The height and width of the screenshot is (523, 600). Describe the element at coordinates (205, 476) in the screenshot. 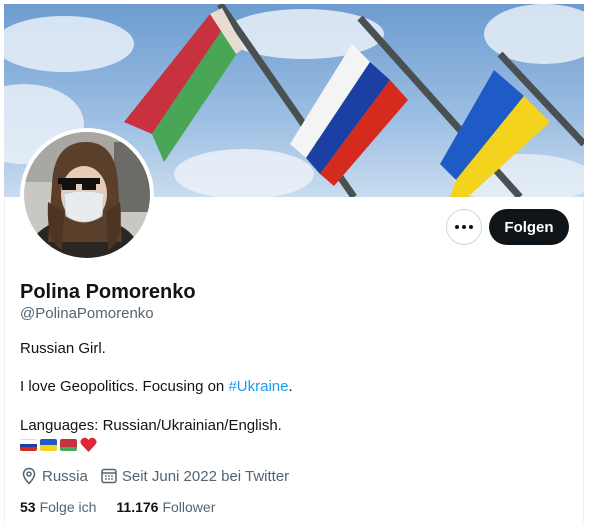

I see `join-date-text: Seit Juni 2022 bei Twitter` at that location.